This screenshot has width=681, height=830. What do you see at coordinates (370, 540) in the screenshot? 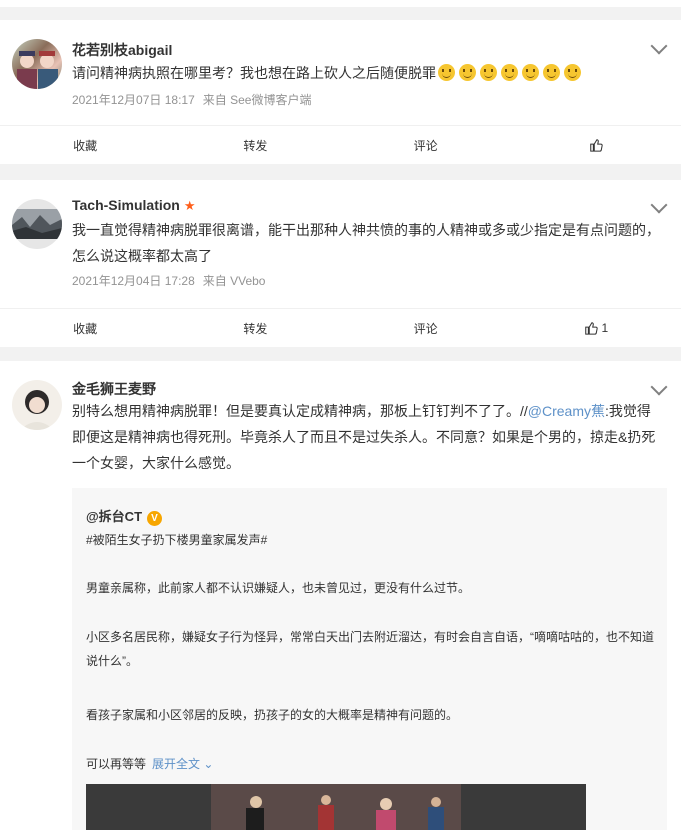
I see `hashtag-link: #被陌生女子扔下楼男童家属发声#` at bounding box center [370, 540].